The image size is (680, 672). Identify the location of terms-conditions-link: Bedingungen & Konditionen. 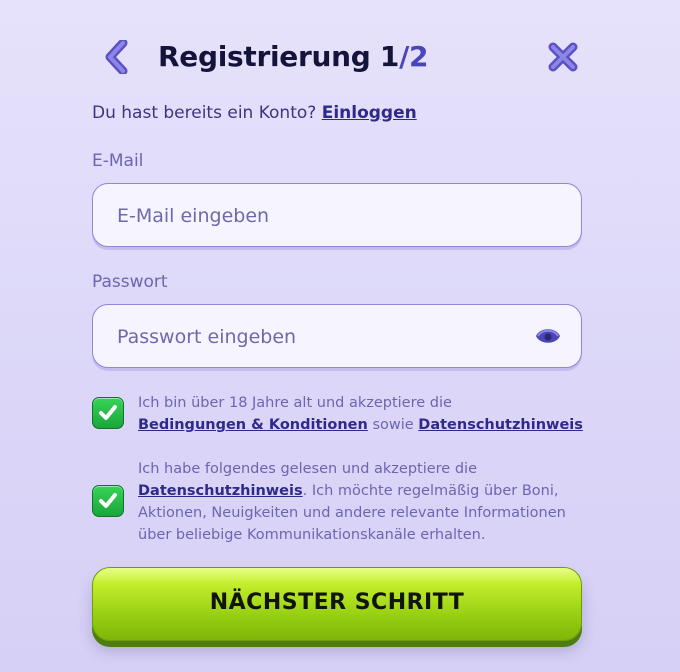
(253, 425).